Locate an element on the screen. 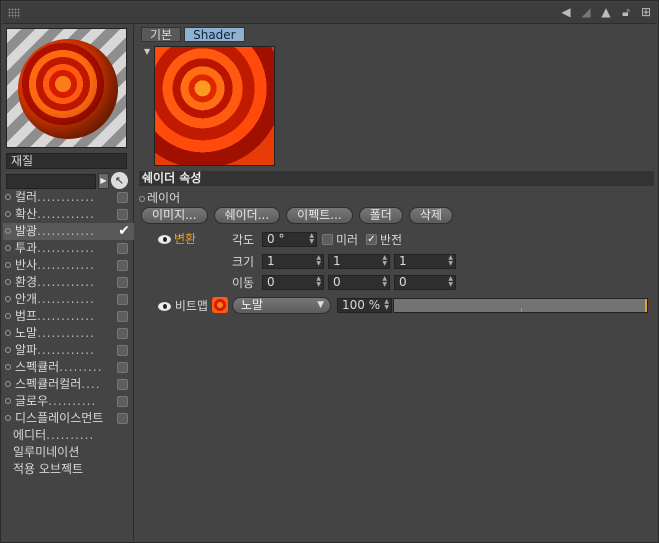 This screenshot has height=543, width=659. blend-mode-select: 노말 ▼ is located at coordinates (281, 305).